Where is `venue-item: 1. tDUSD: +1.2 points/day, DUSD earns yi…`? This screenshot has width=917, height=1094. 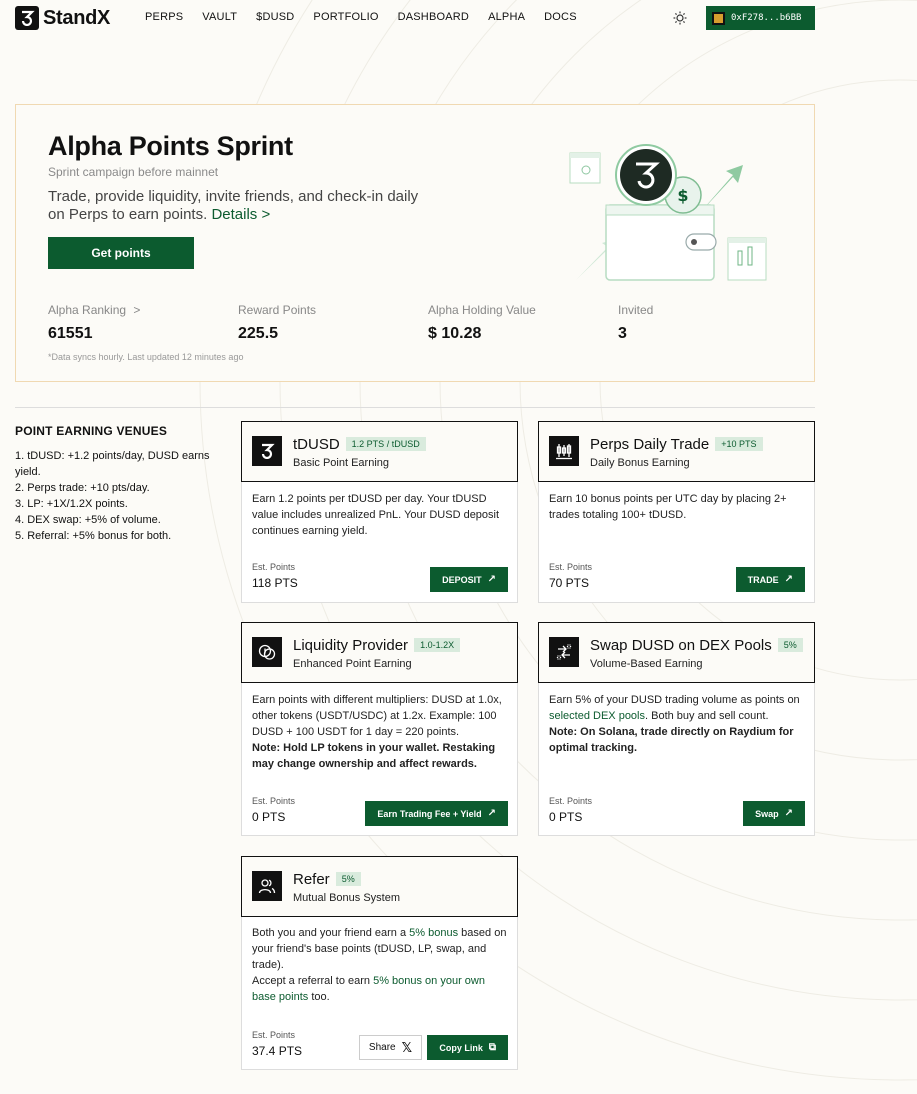 venue-item: 1. tDUSD: +1.2 points/day, DUSD earns yi… is located at coordinates (112, 464).